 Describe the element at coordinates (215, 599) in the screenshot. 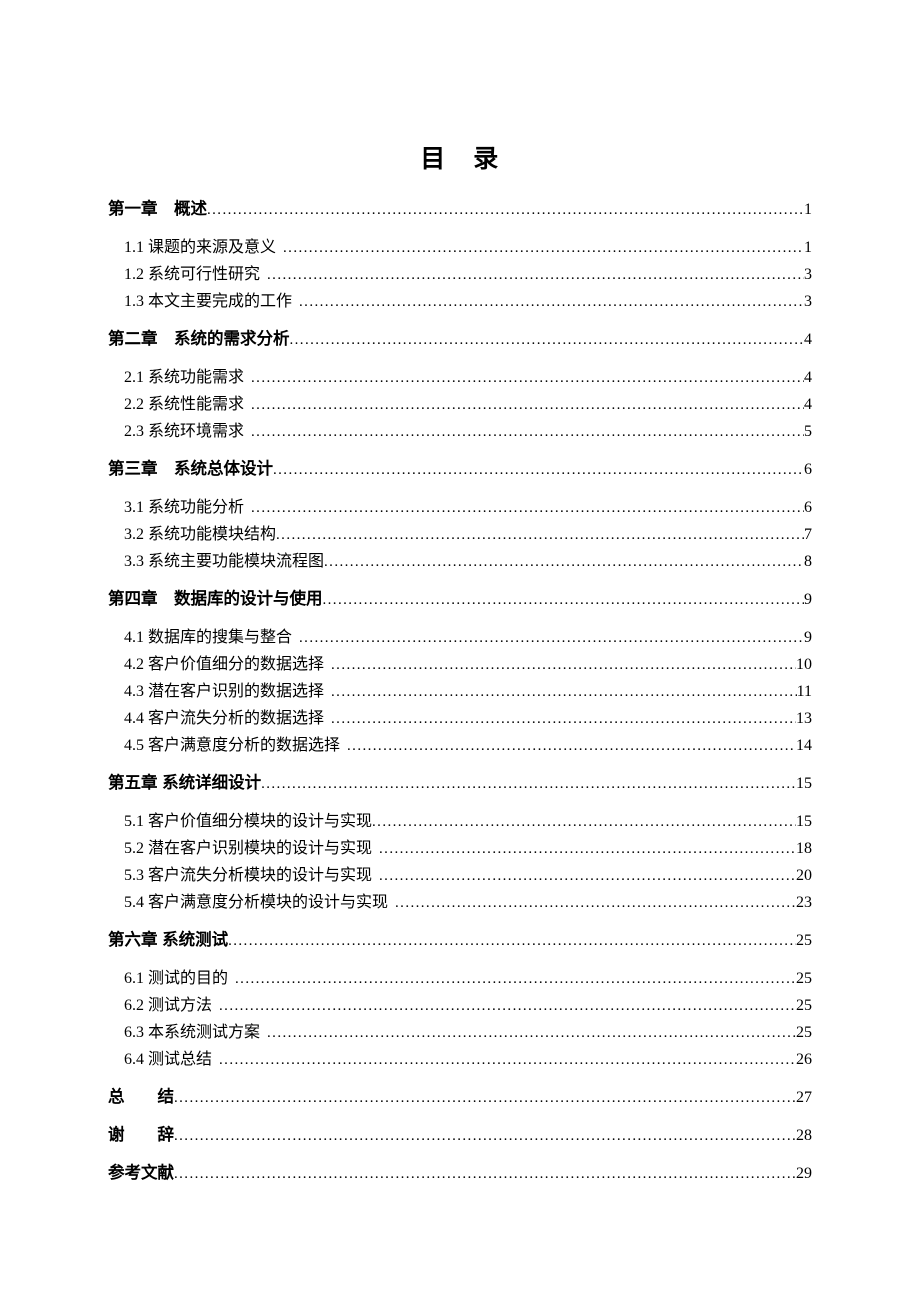

I see `toc-entry-label: 第四章 数据库的设计与使用` at that location.